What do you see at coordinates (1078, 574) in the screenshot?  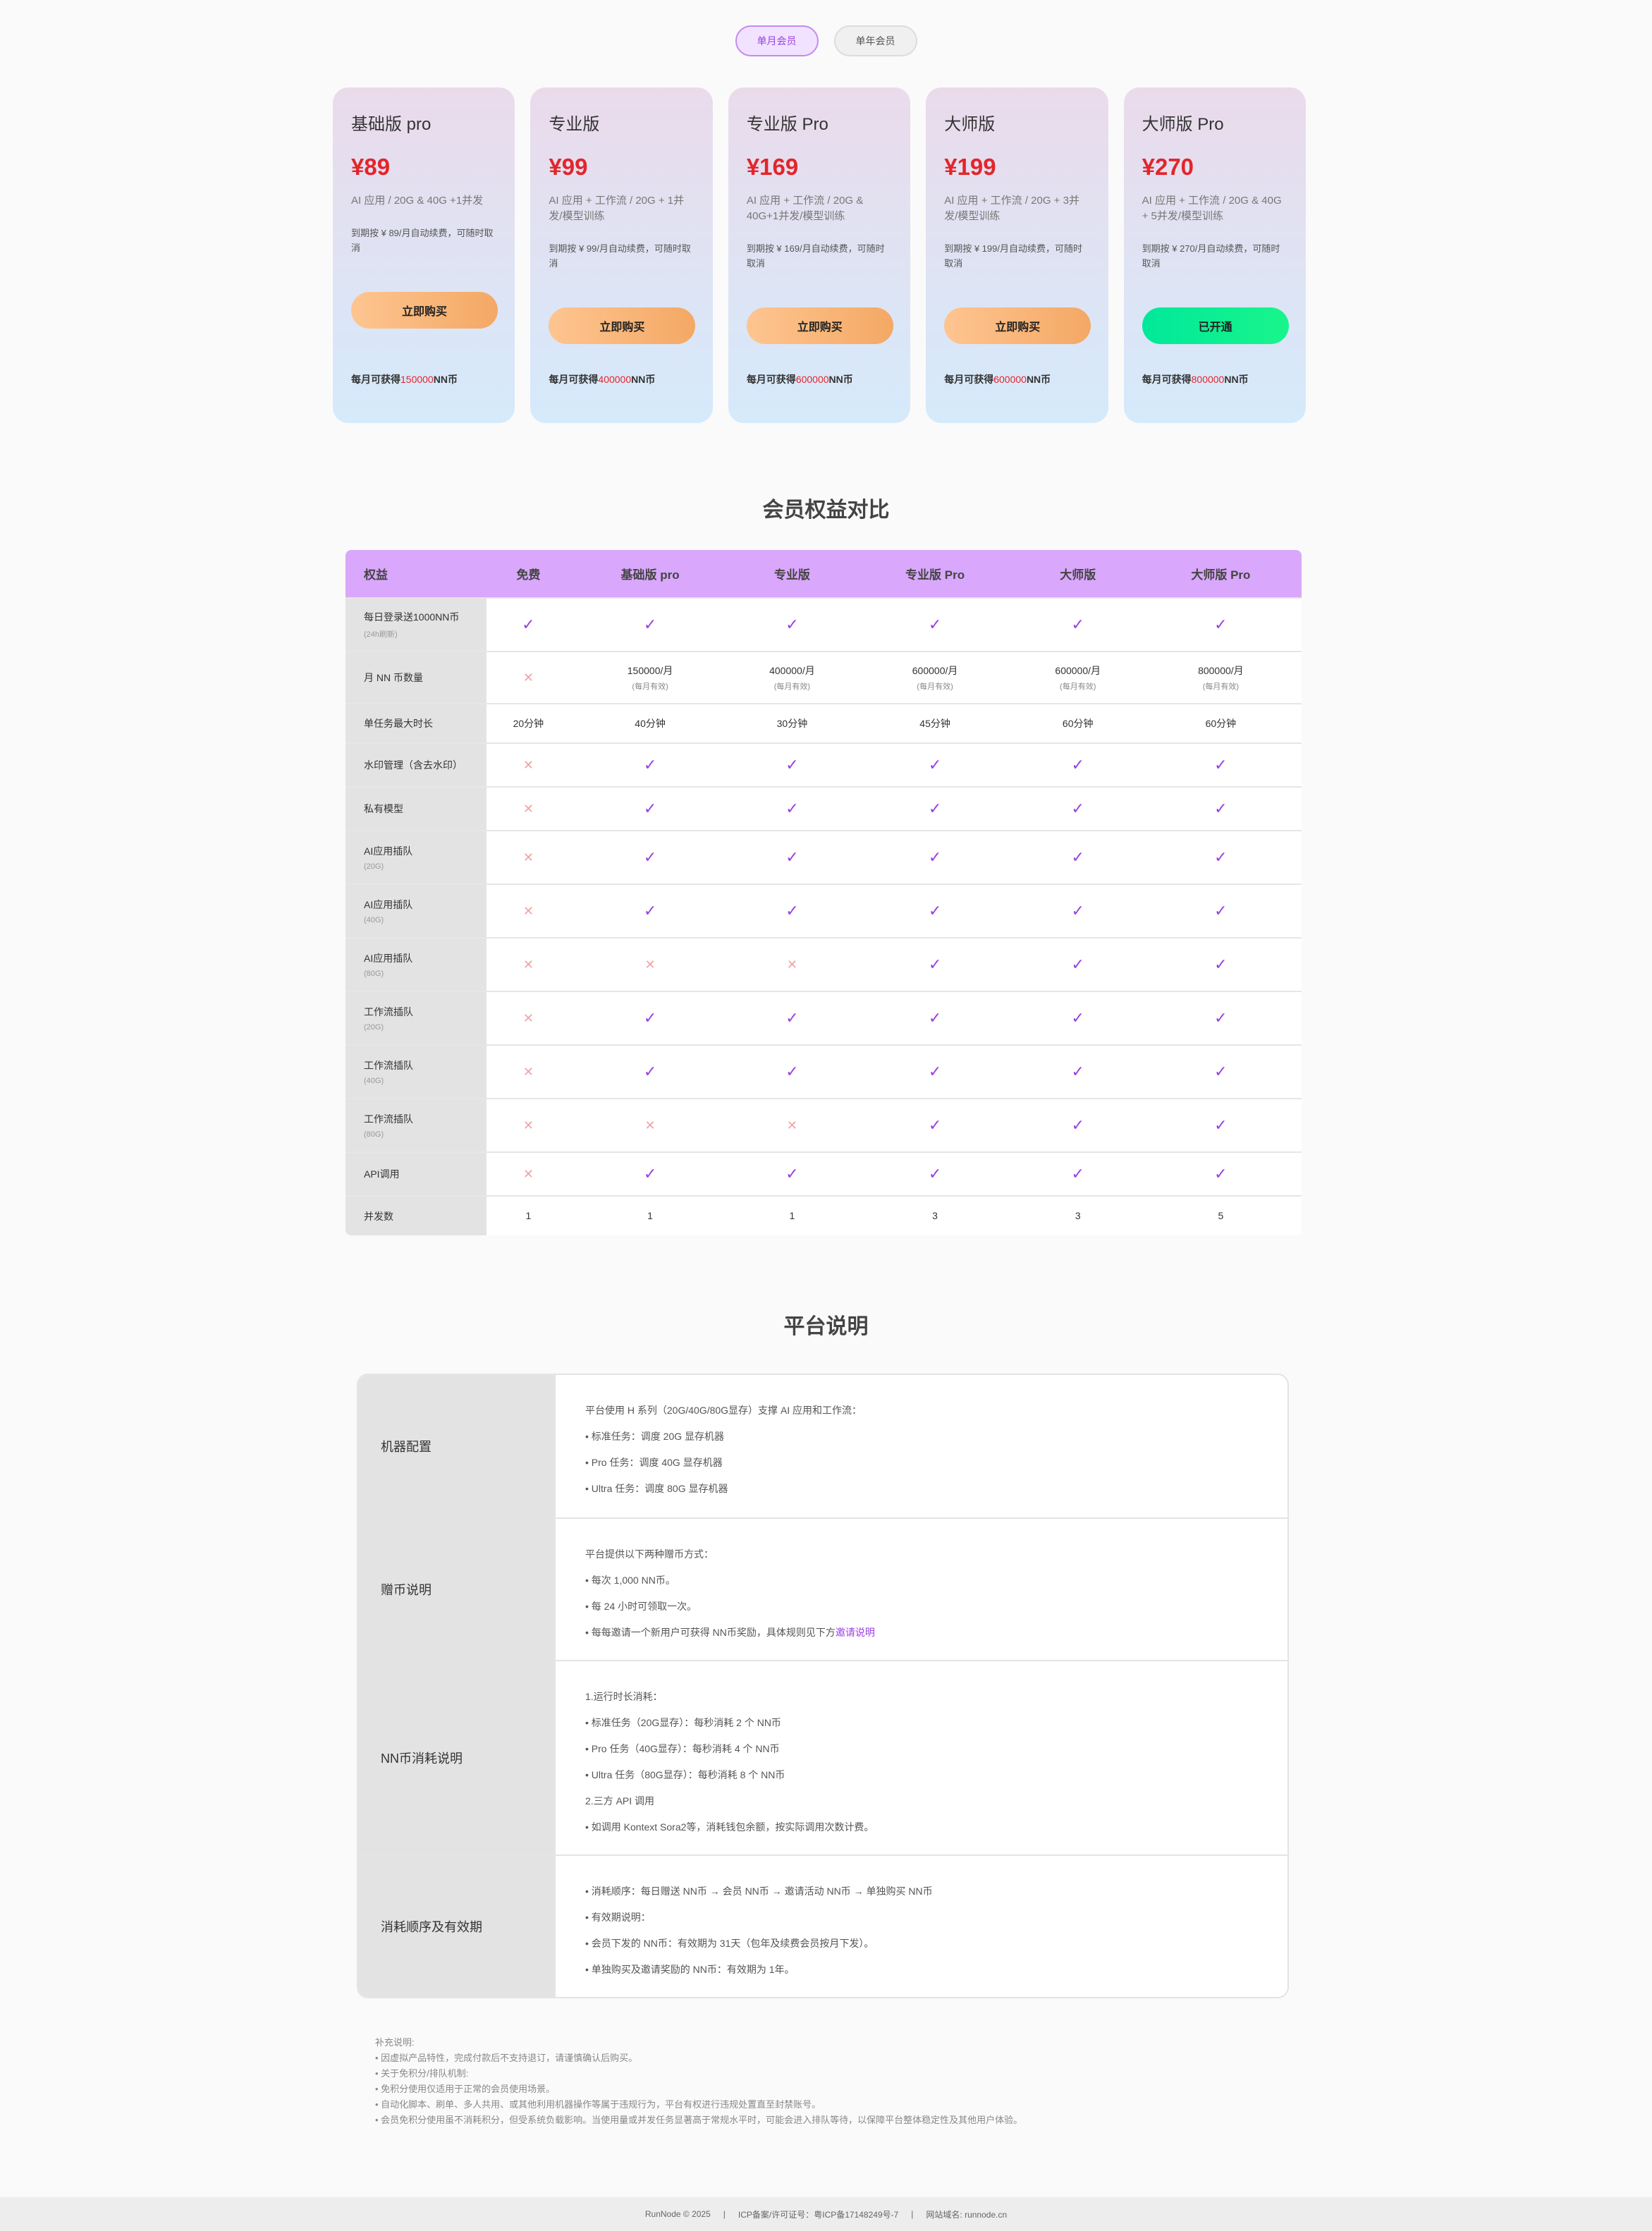 I see `column-header: 大师版` at bounding box center [1078, 574].